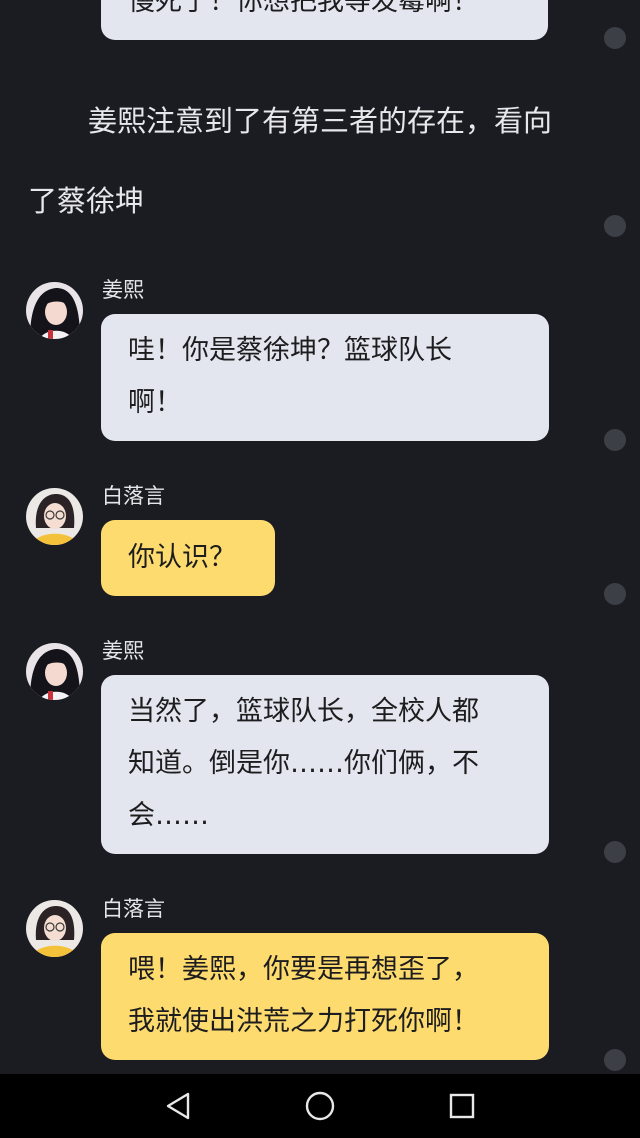 This screenshot has width=640, height=1138. Describe the element at coordinates (303, 711) in the screenshot. I see `message-text-line: 当然了，篮球队长，全校人都` at that location.